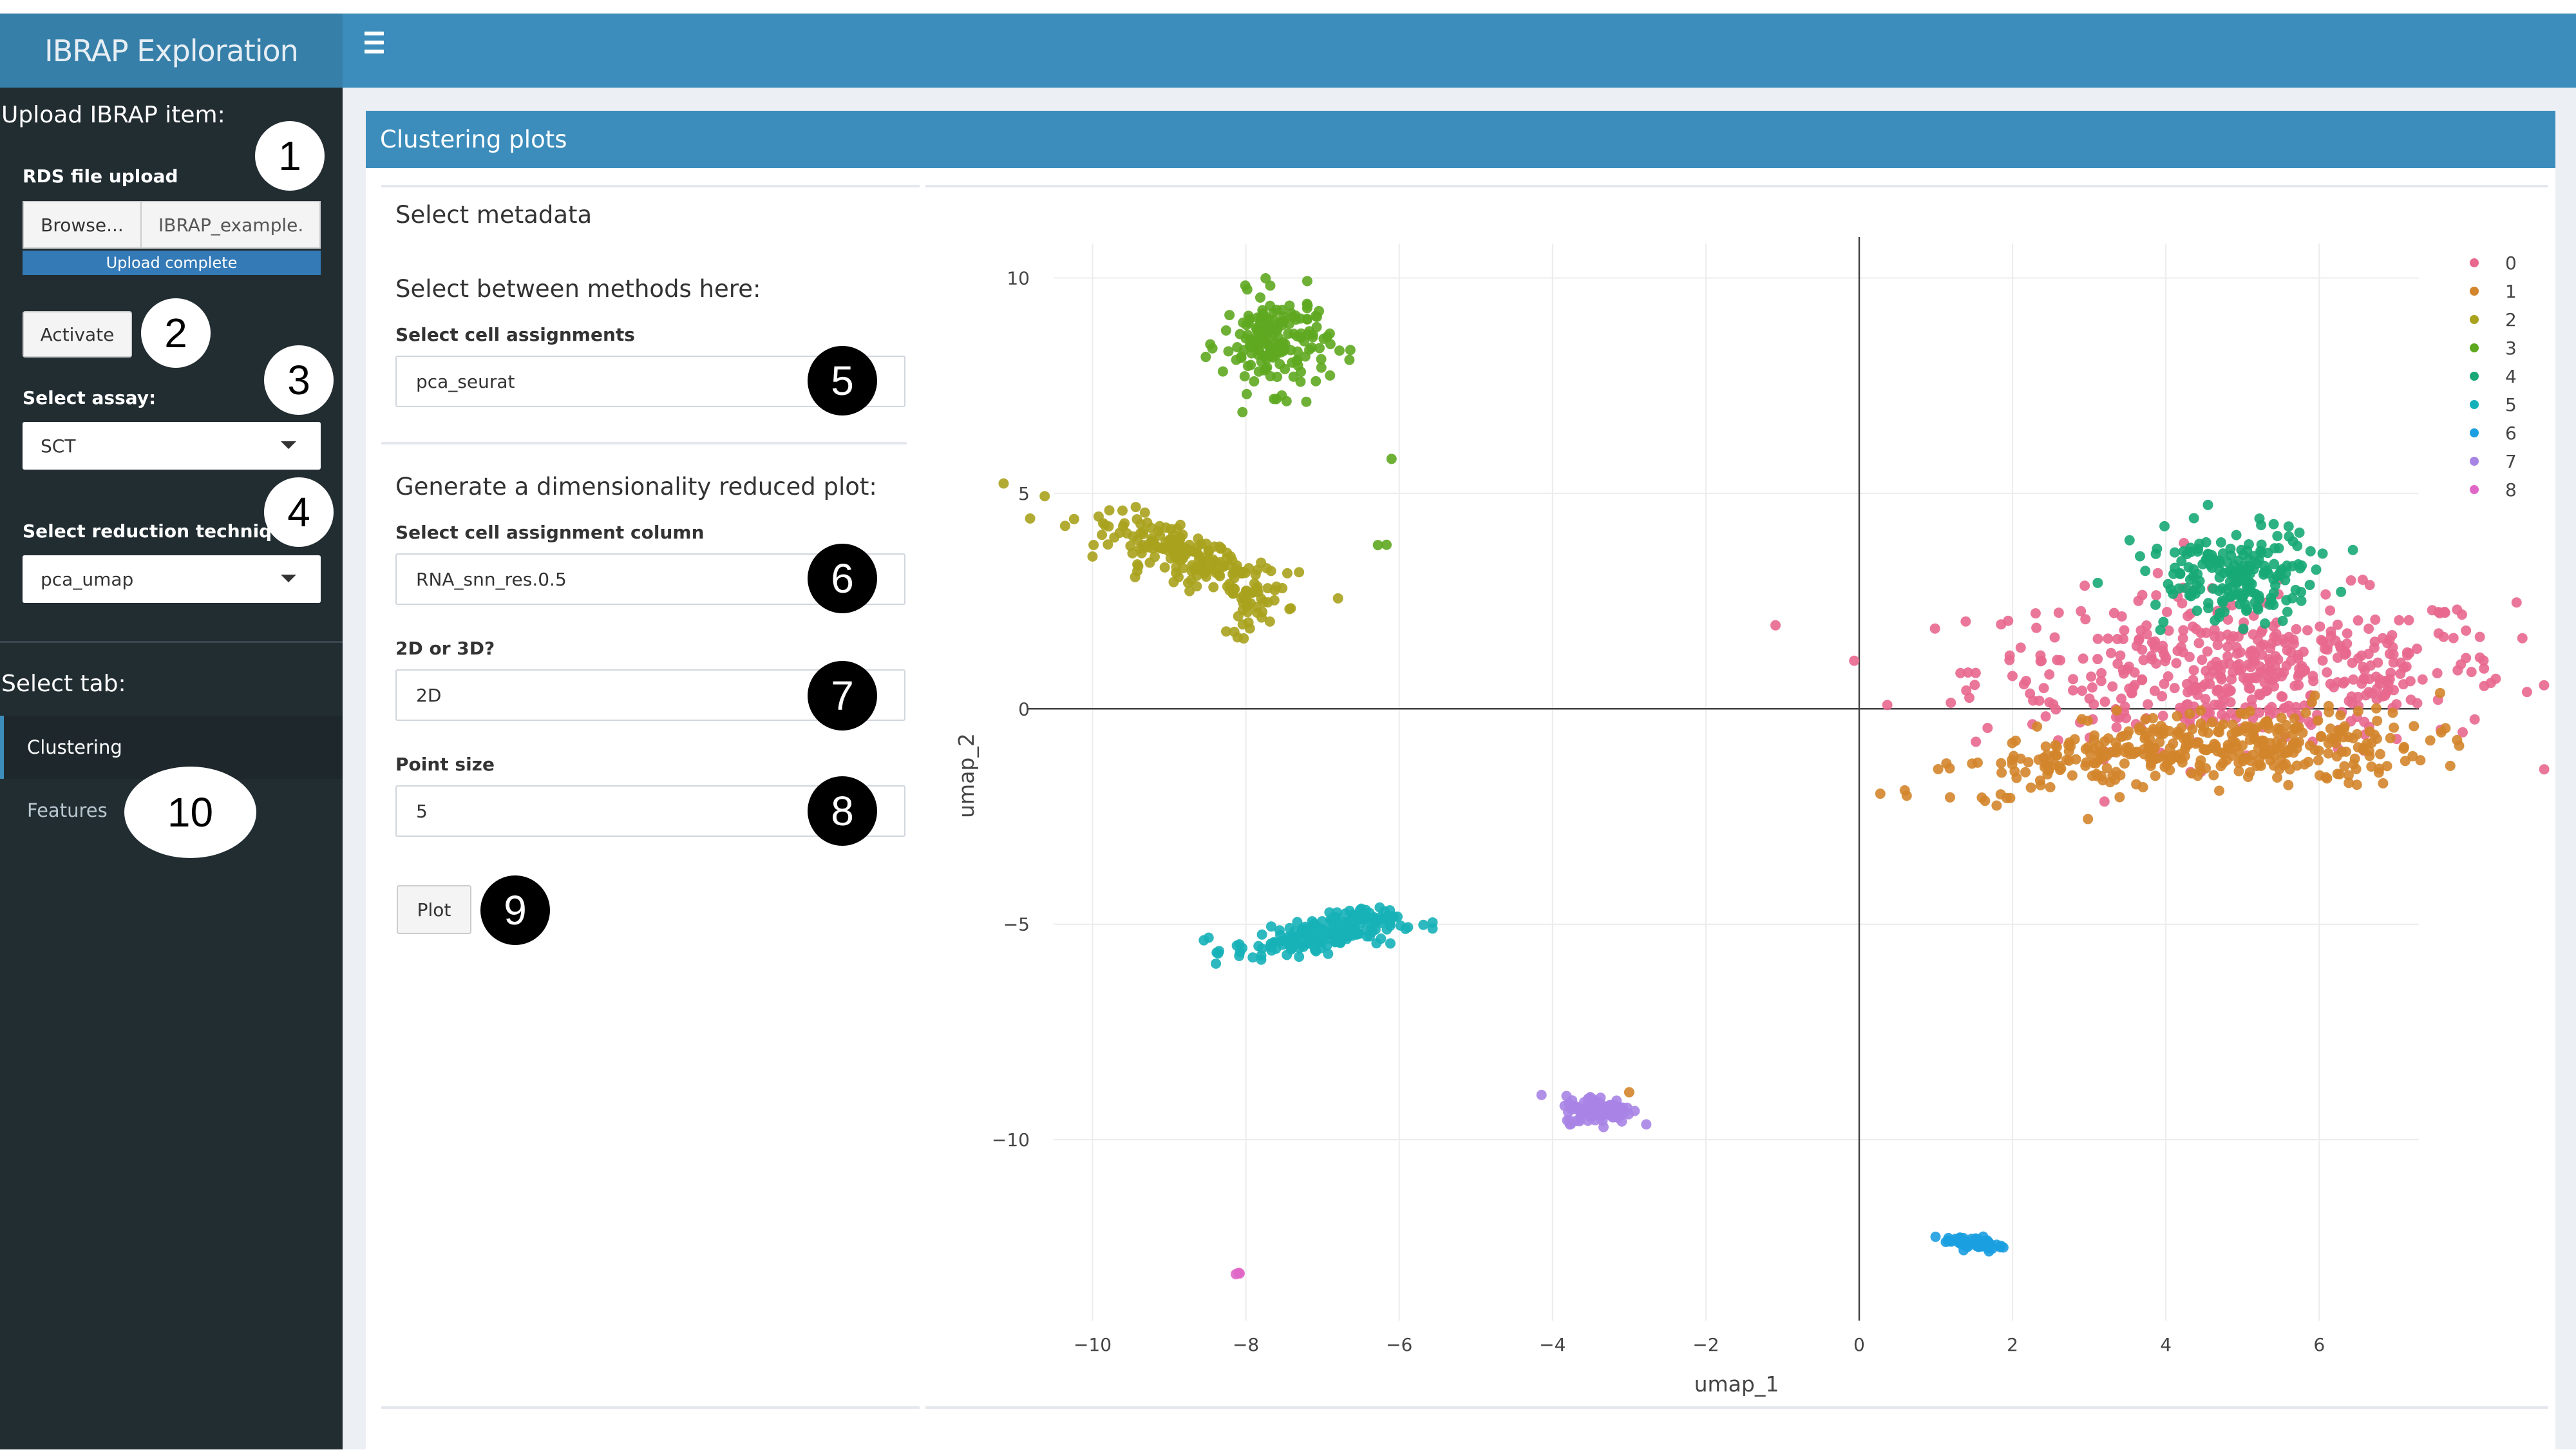  What do you see at coordinates (2319, 1345) in the screenshot?
I see `x-tick-label: 6` at bounding box center [2319, 1345].